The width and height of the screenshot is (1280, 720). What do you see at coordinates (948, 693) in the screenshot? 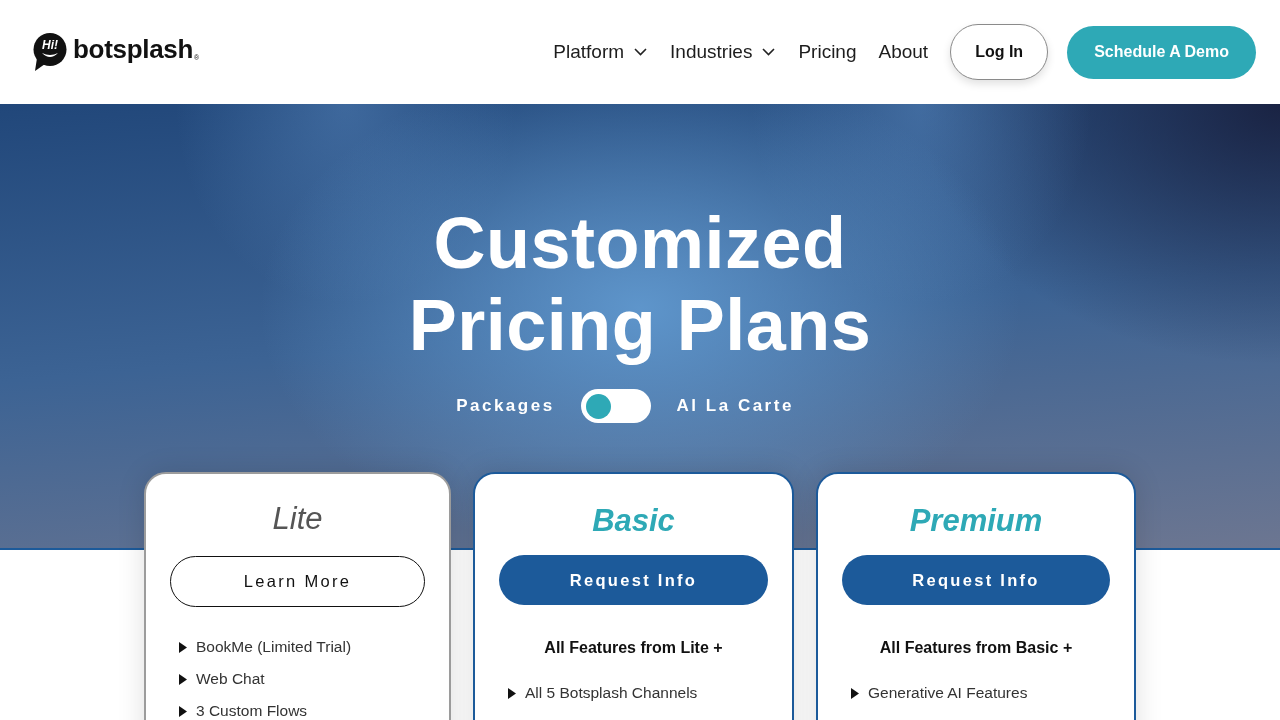
I see `feature-text: Generative AI Features` at bounding box center [948, 693].